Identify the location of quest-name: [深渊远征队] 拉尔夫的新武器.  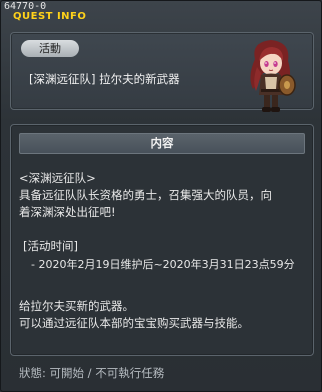
(104, 79).